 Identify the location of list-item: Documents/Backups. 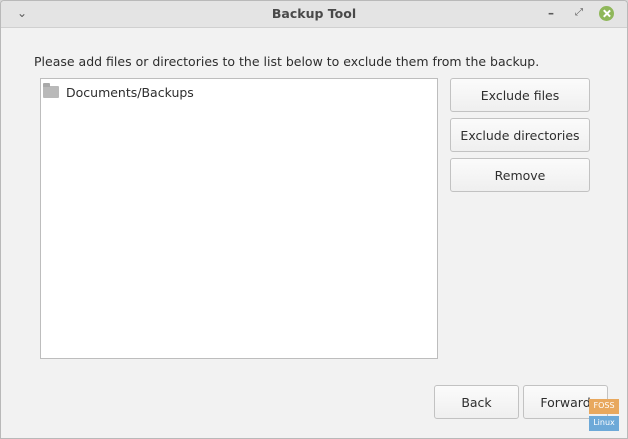
(118, 92).